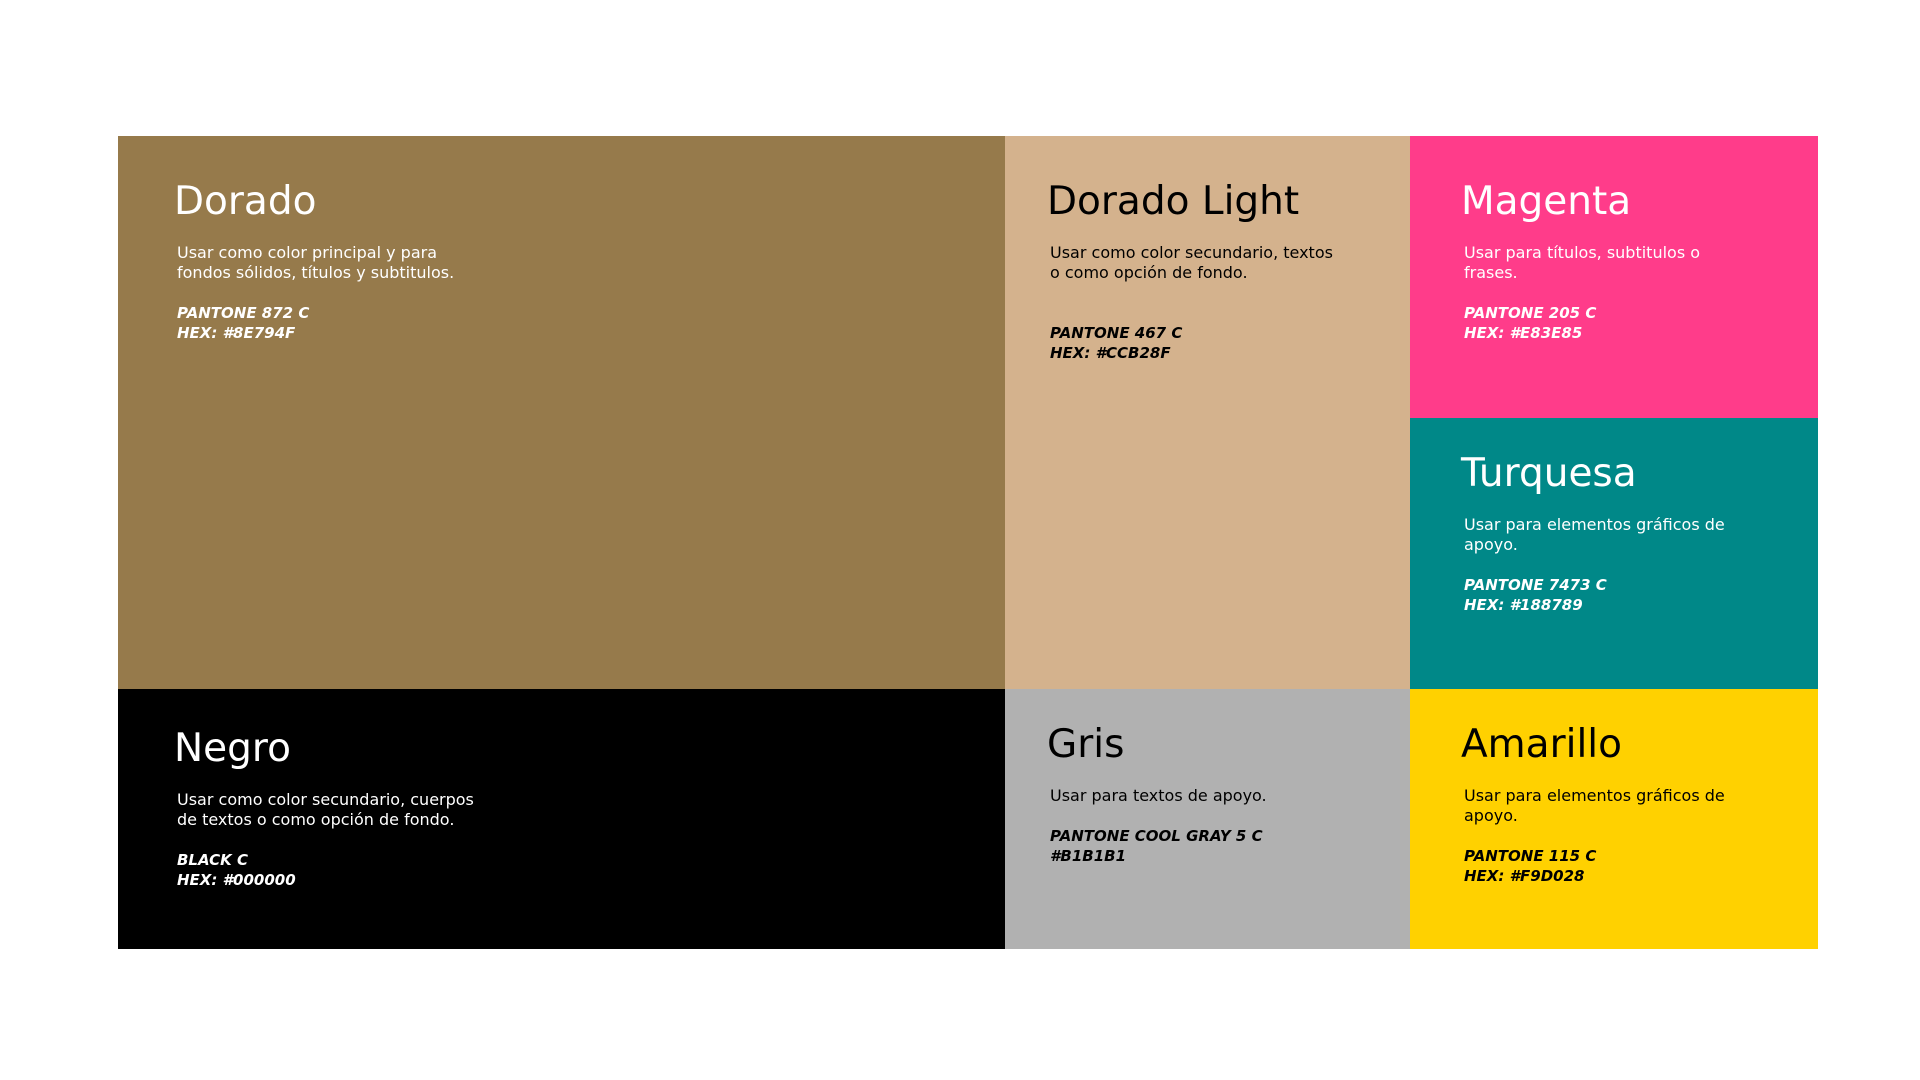 This screenshot has width=1920, height=1080. Describe the element at coordinates (236, 332) in the screenshot. I see `swatch-hex: HEX: #8E794F` at that location.